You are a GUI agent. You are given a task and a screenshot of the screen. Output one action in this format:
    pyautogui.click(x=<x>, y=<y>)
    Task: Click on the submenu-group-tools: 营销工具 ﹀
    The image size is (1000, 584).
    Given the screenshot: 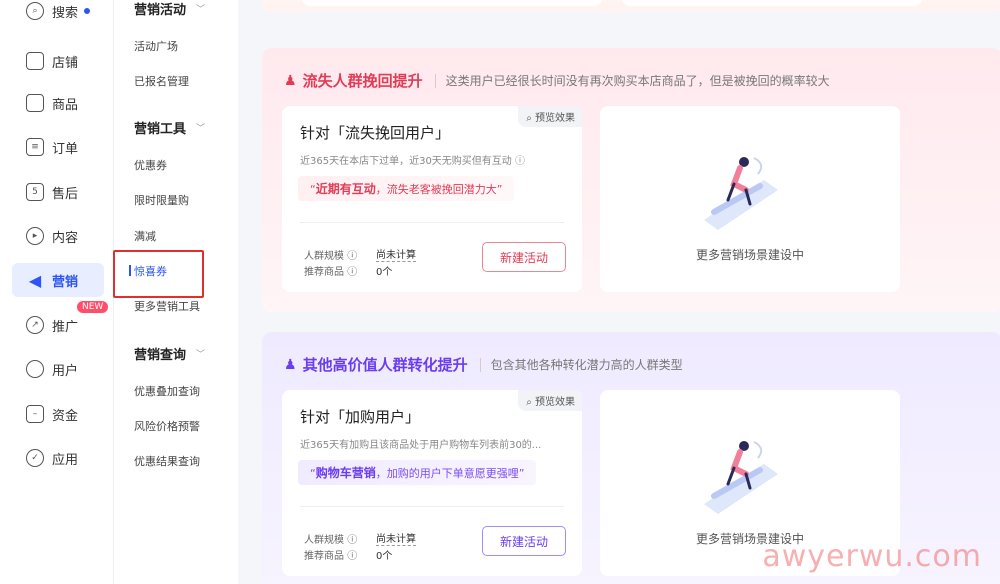 What is the action you would take?
    pyautogui.click(x=169, y=127)
    